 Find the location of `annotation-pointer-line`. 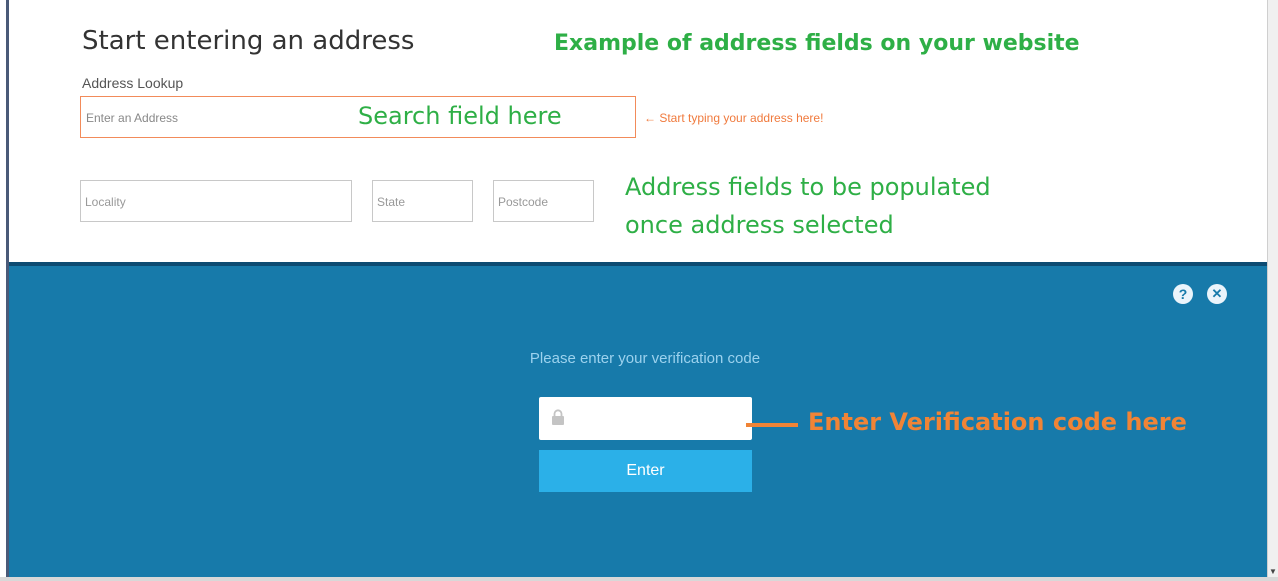

annotation-pointer-line is located at coordinates (772, 425).